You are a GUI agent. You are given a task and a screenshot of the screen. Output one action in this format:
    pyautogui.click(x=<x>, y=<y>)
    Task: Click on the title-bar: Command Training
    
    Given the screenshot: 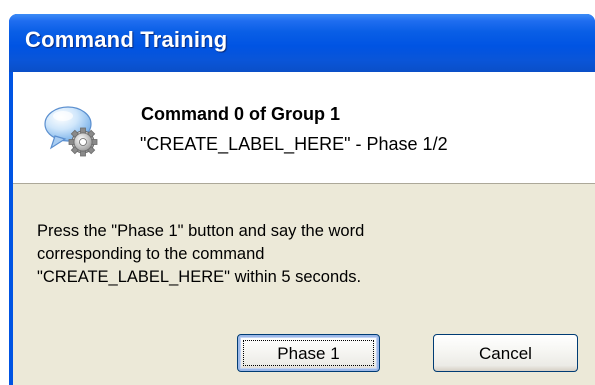 What is the action you would take?
    pyautogui.click(x=302, y=43)
    